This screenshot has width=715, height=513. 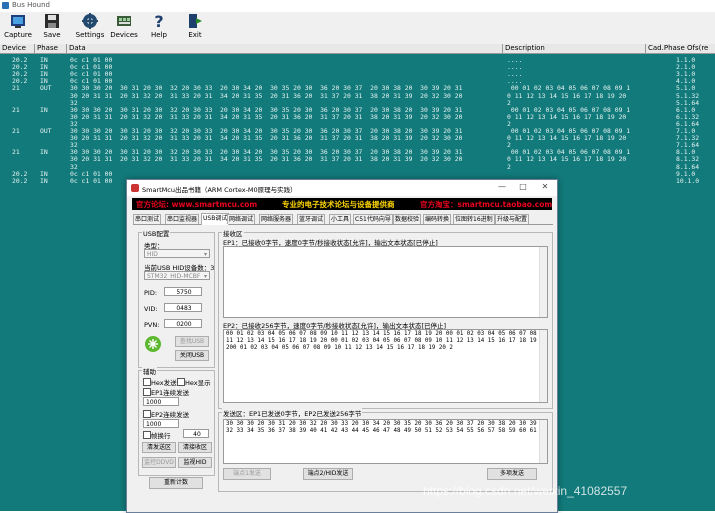 What do you see at coordinates (574, 48) in the screenshot?
I see `column-header-description: Description` at bounding box center [574, 48].